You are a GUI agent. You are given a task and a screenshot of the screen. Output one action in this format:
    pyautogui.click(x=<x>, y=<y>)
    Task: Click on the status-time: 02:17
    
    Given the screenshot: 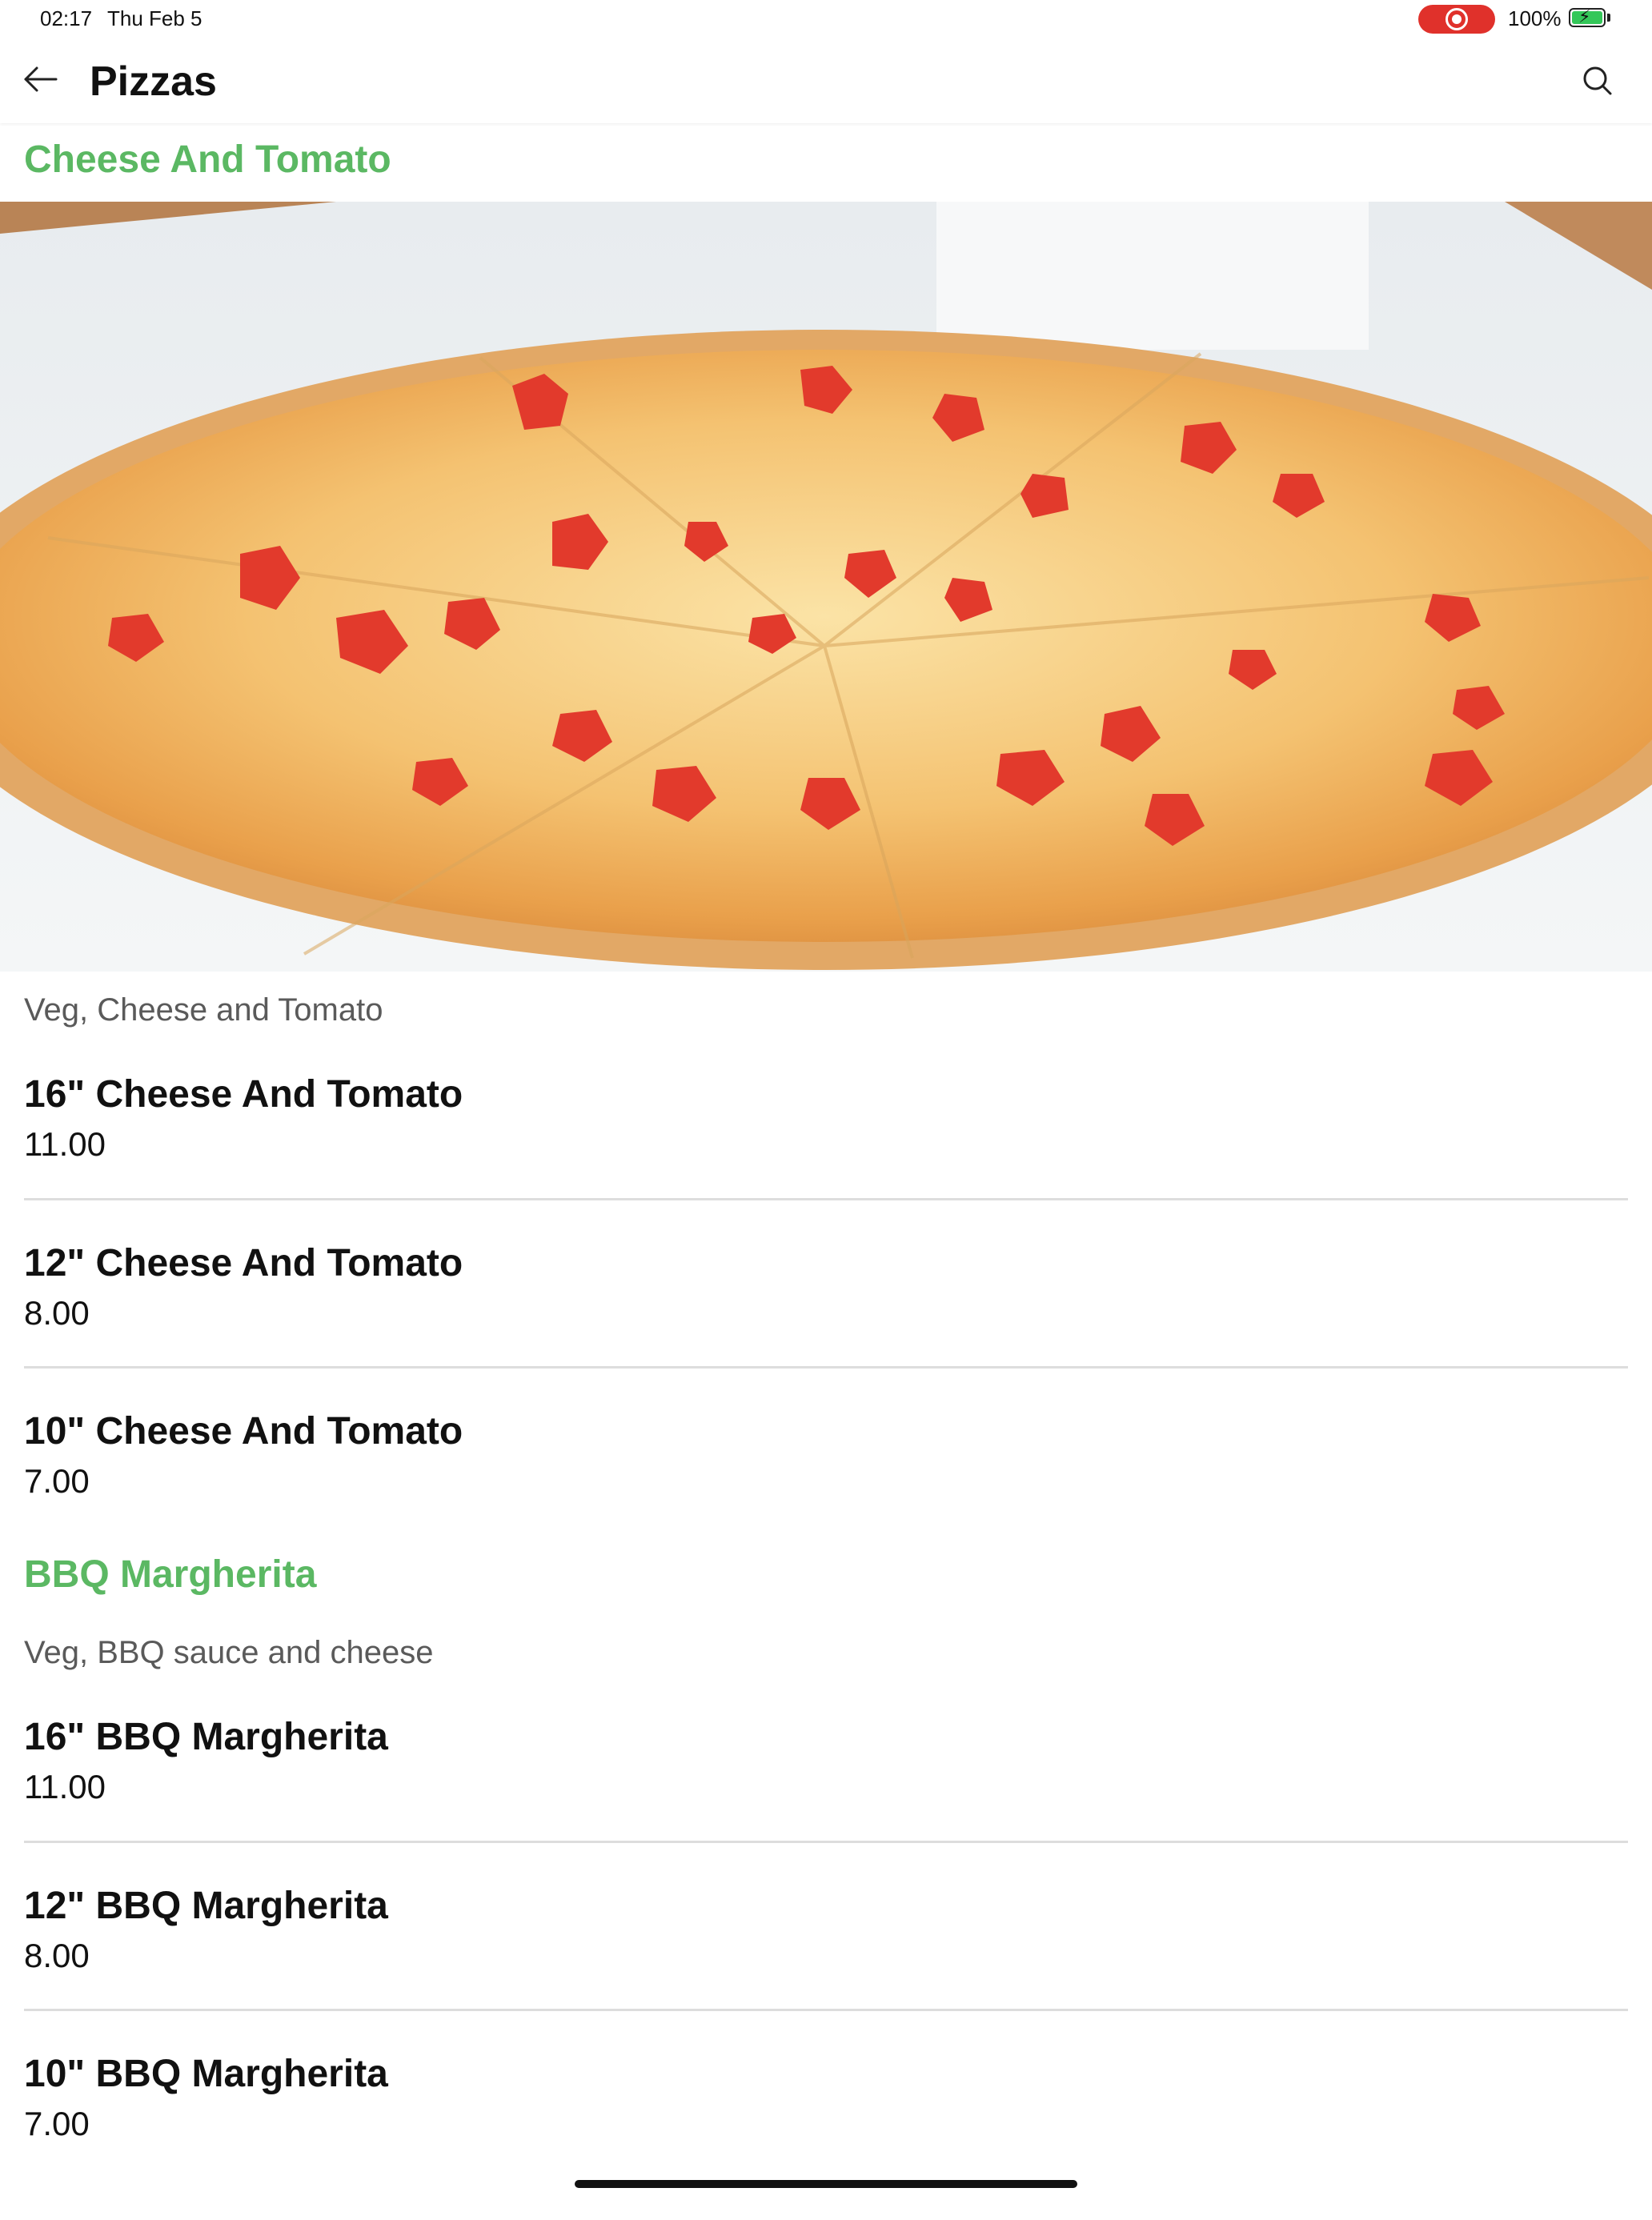 What is the action you would take?
    pyautogui.click(x=66, y=18)
    